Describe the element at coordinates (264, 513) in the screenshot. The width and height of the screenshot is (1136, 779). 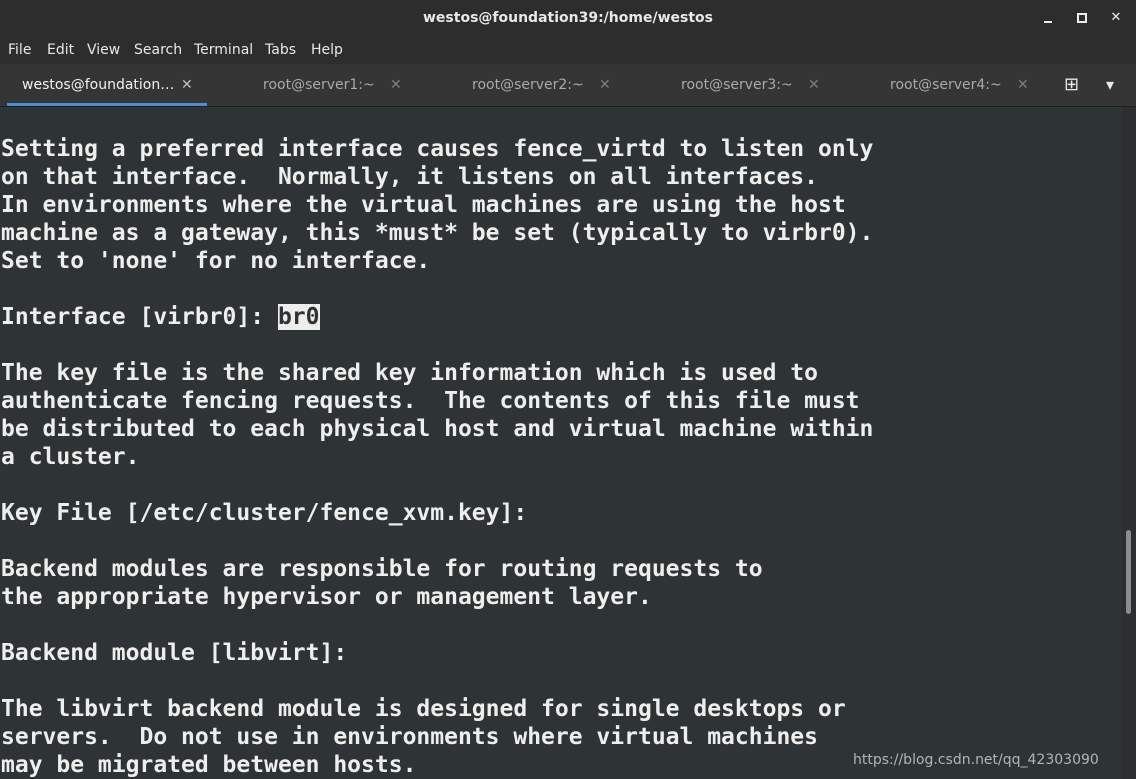
I see `terminal-line: Key File [/etc/cluster/fence_xvm.key]:` at that location.